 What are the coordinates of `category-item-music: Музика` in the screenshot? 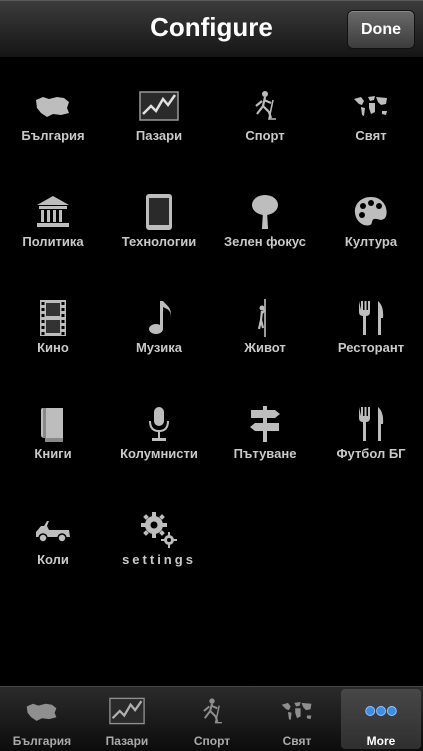 It's located at (159, 323).